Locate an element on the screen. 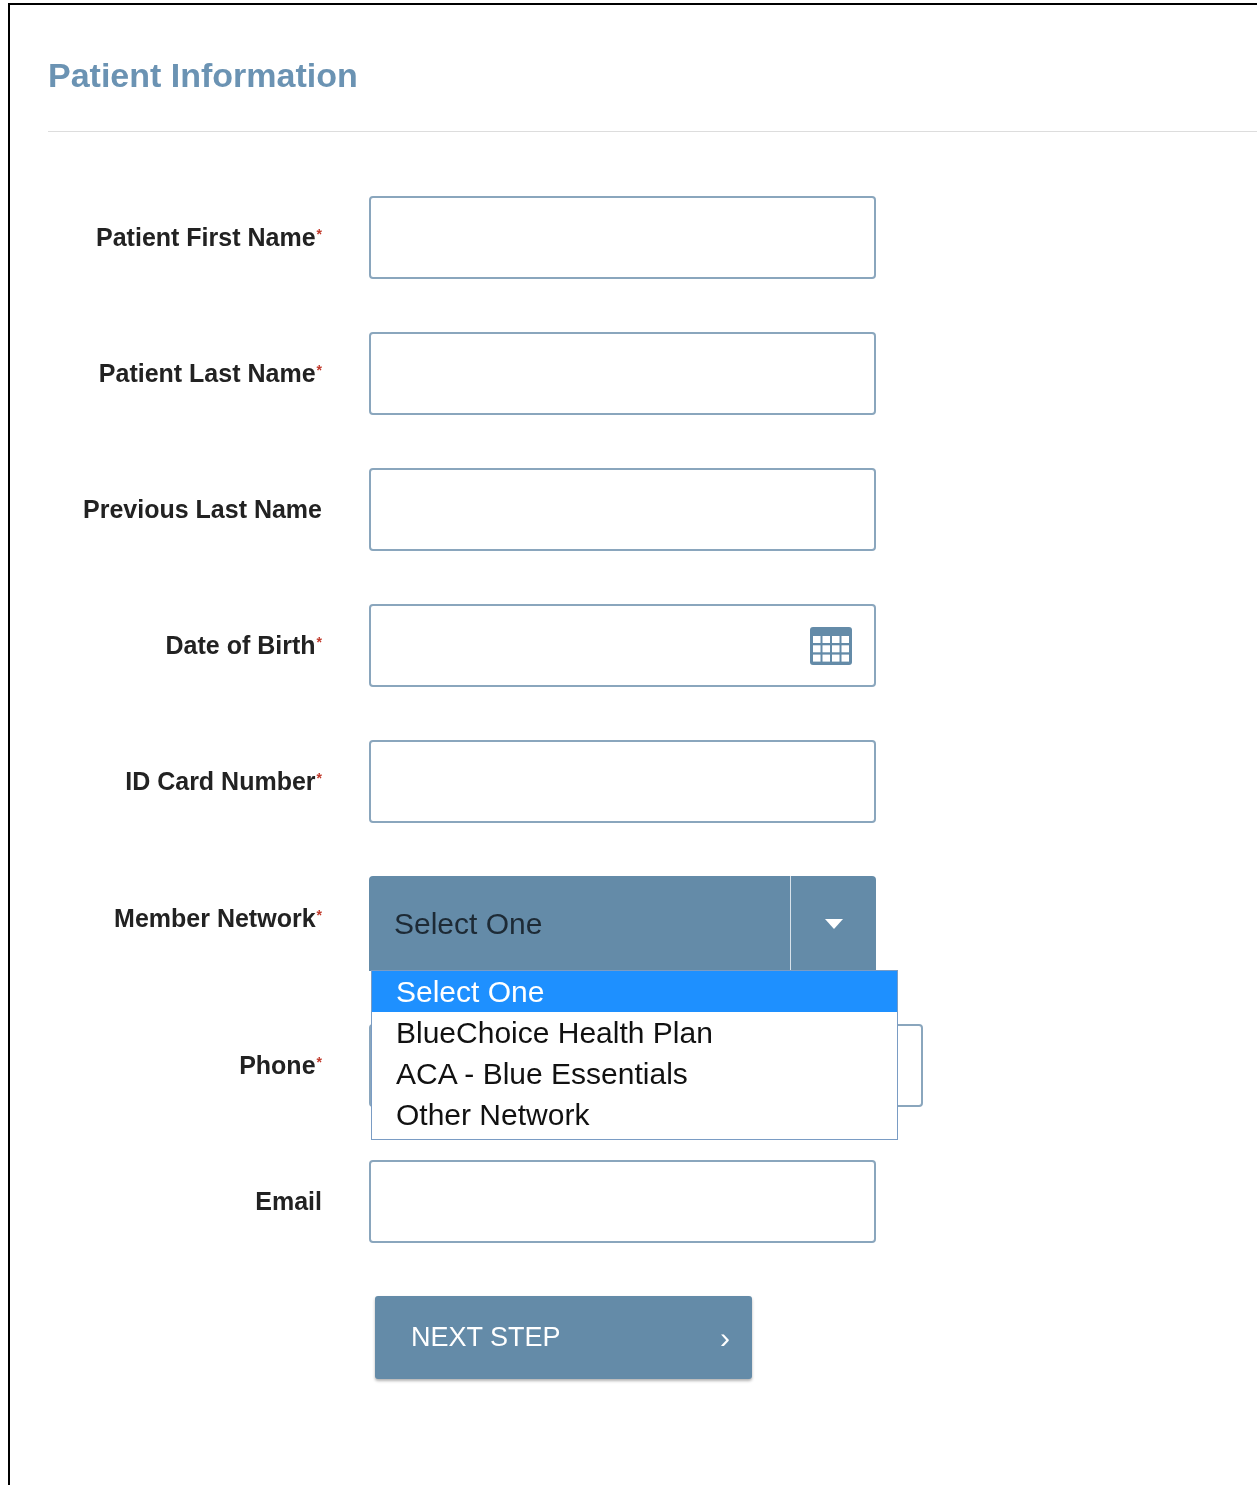 This screenshot has width=1257, height=1485. field-label: Member Network$^{*}$ is located at coordinates (218, 919).